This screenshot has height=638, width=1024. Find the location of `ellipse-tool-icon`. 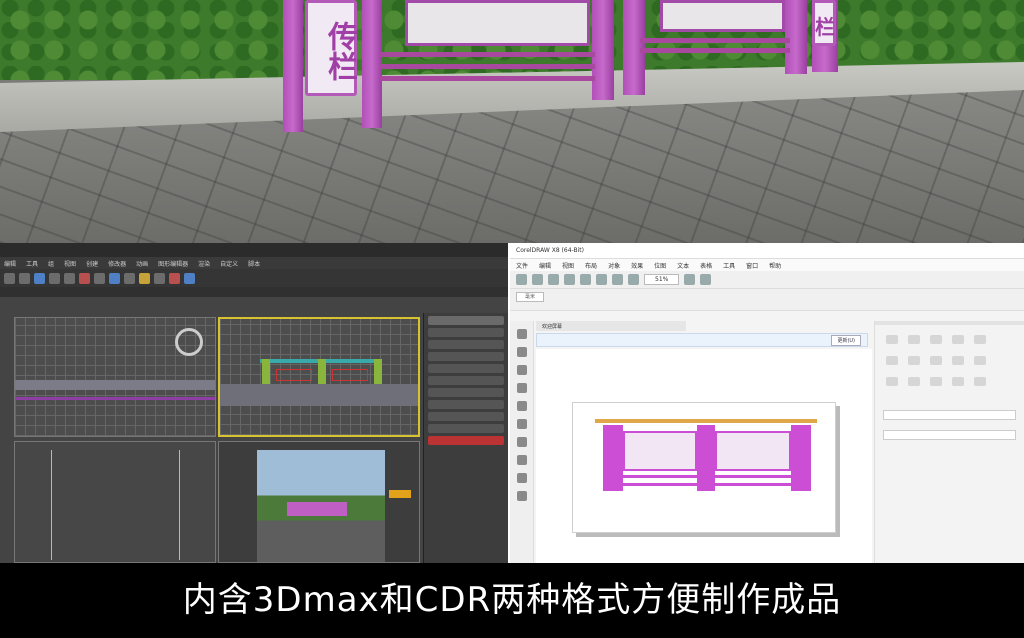

ellipse-tool-icon is located at coordinates (521, 442).